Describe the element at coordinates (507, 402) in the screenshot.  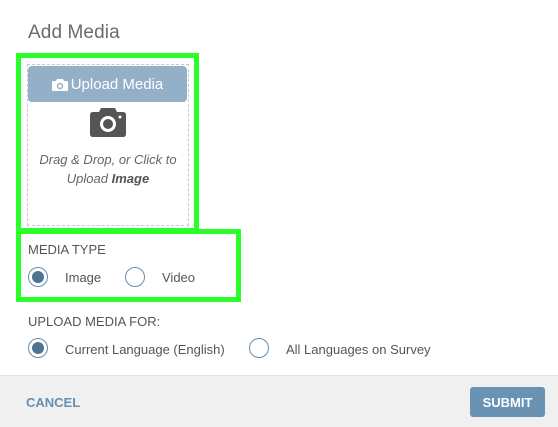
I see `submit-button: SUBMIT` at that location.